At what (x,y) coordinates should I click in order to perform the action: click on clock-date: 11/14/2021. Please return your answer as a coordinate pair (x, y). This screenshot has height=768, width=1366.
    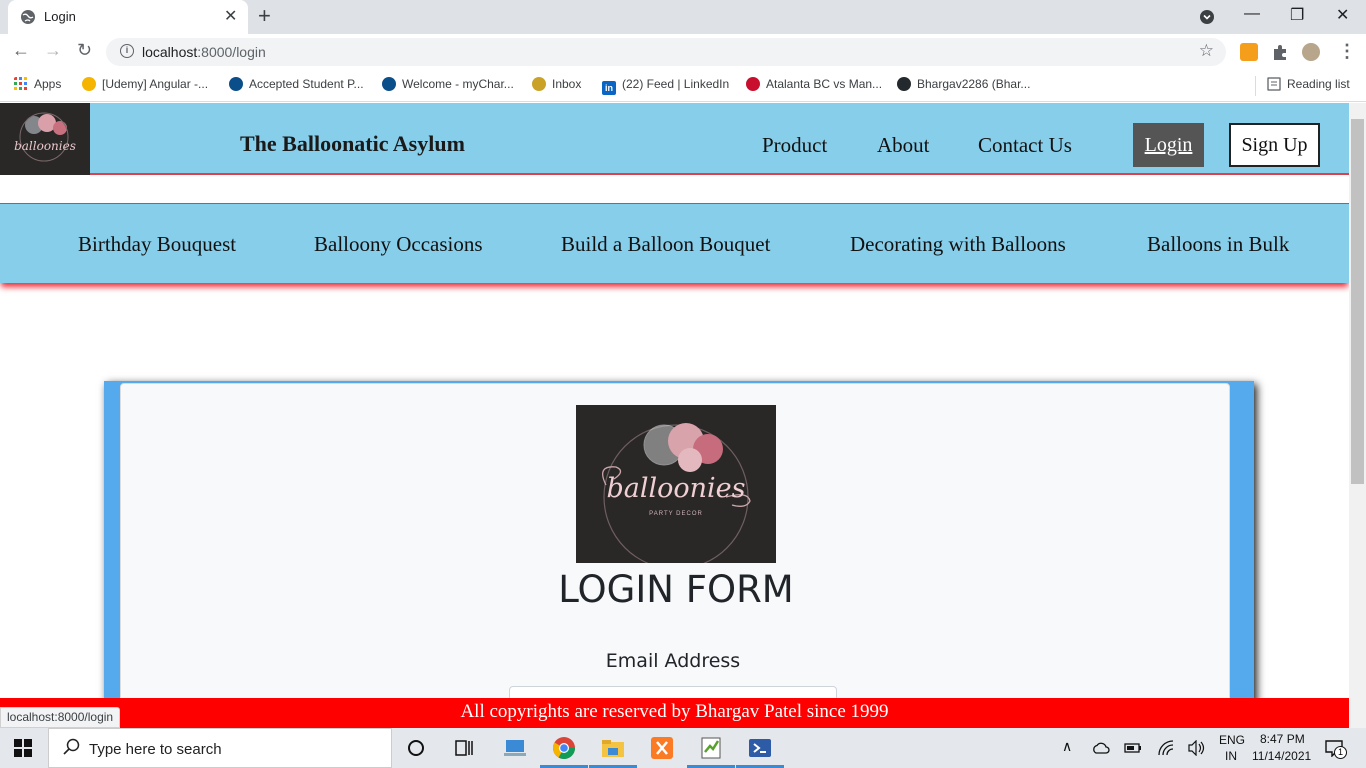
    Looking at the image, I should click on (1281, 756).